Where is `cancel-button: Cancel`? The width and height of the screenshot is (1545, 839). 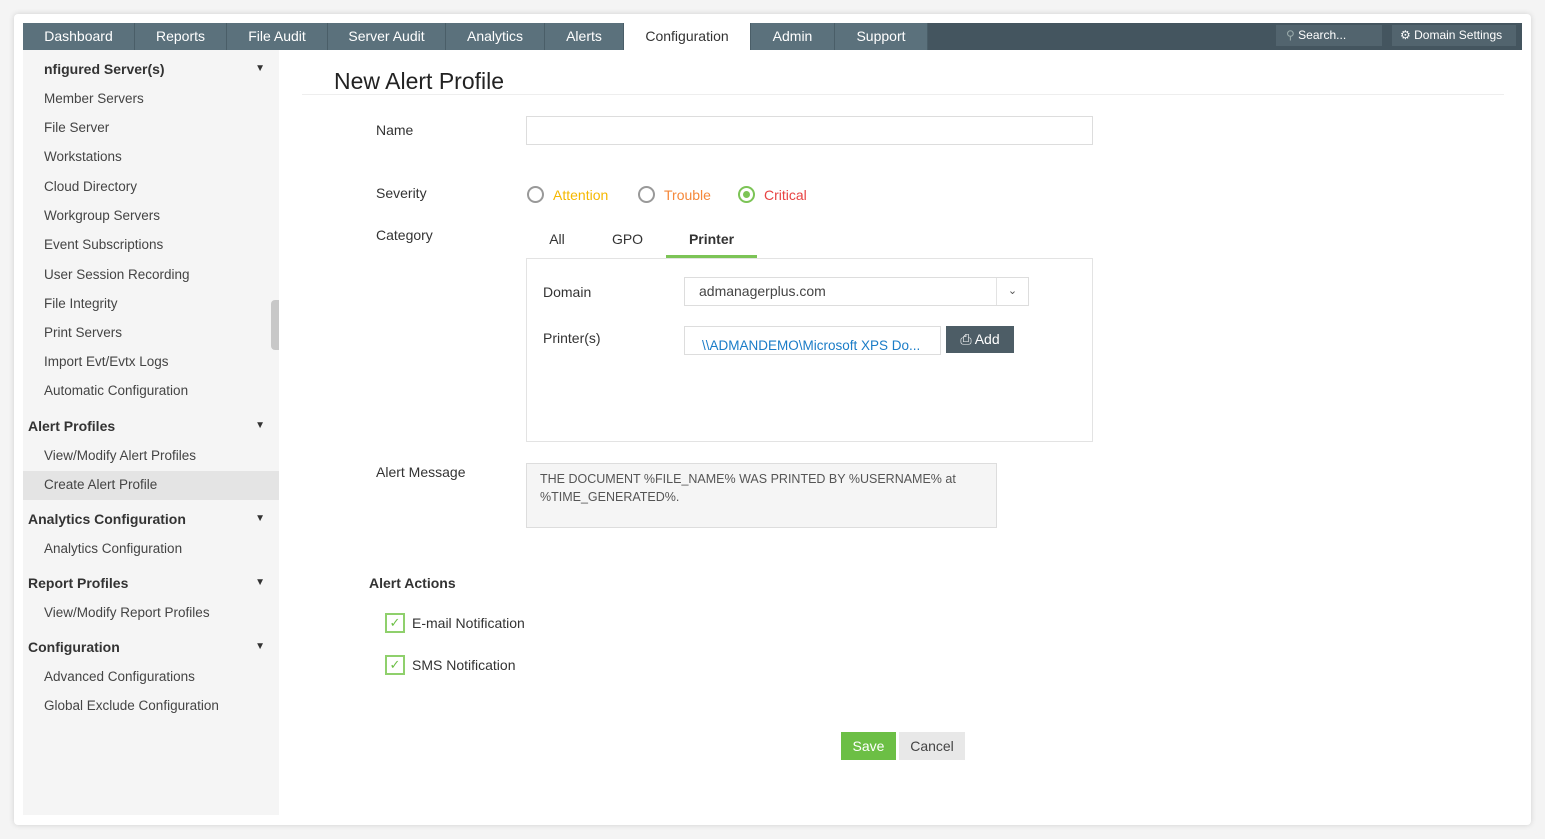
cancel-button: Cancel is located at coordinates (932, 746).